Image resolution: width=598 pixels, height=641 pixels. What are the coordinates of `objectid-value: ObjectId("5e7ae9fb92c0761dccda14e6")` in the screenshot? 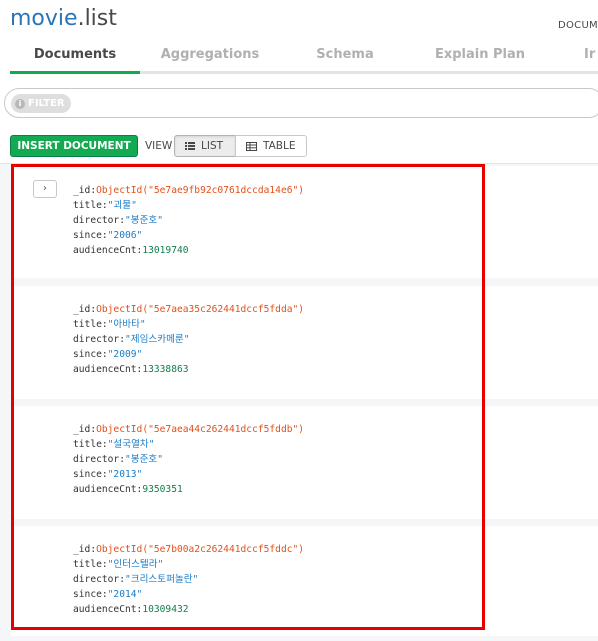 It's located at (200, 190).